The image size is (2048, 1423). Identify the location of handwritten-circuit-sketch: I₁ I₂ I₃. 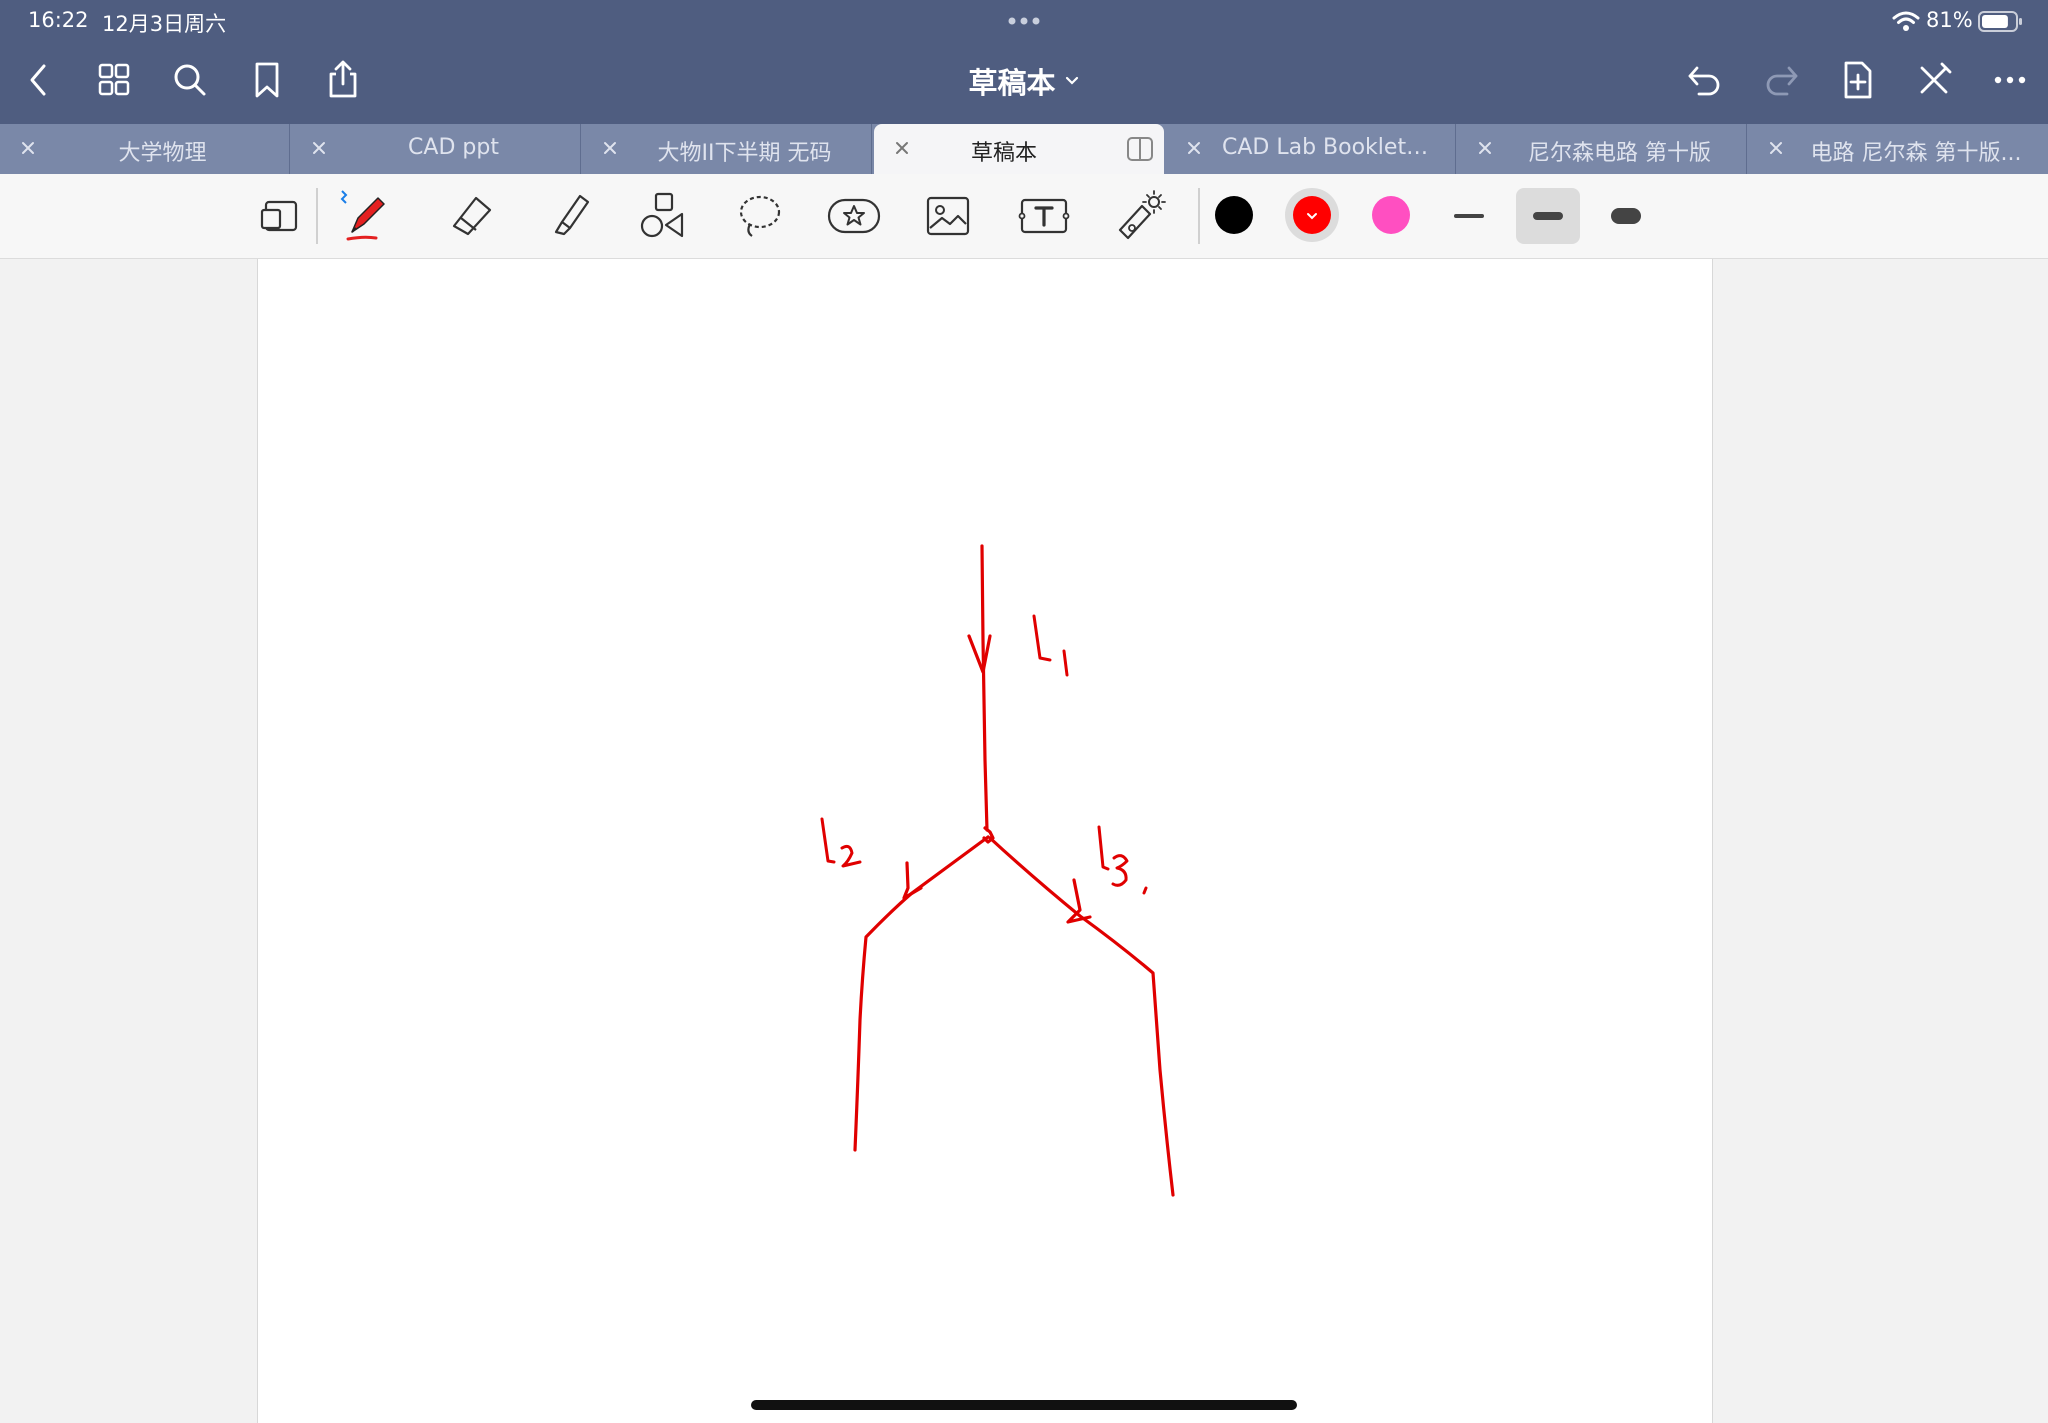
(997, 870).